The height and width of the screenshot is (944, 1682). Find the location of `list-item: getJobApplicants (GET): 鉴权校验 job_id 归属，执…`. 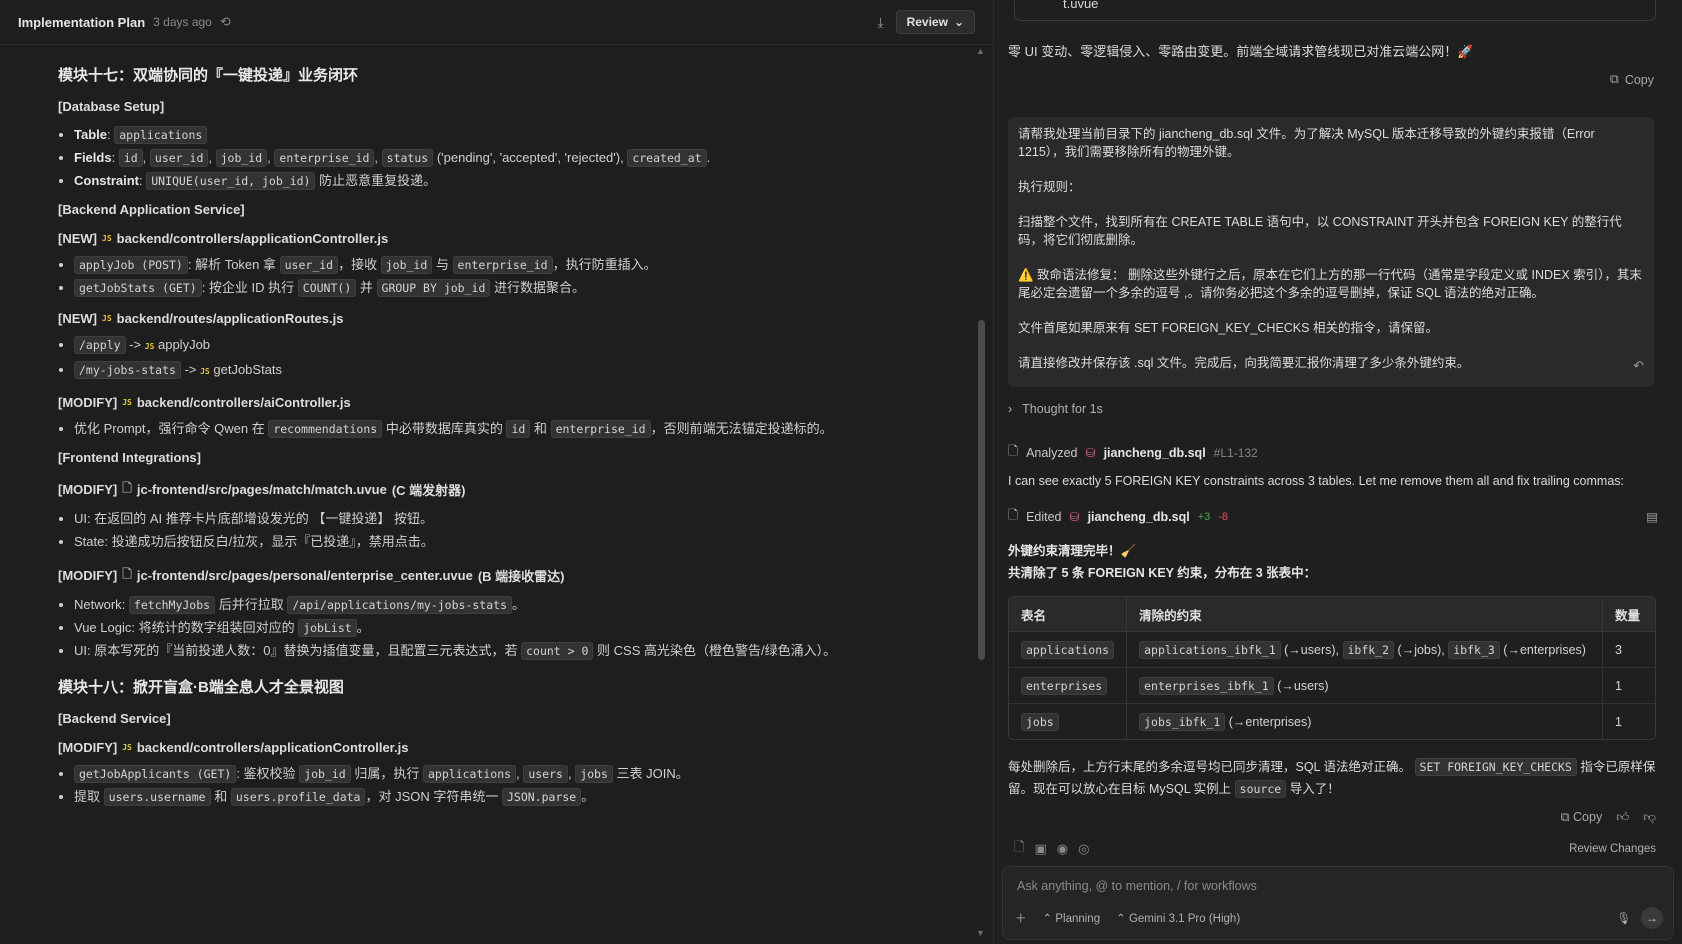

list-item: getJobApplicants (GET): 鉴权校验 job_id 归属，执… is located at coordinates (523, 774).